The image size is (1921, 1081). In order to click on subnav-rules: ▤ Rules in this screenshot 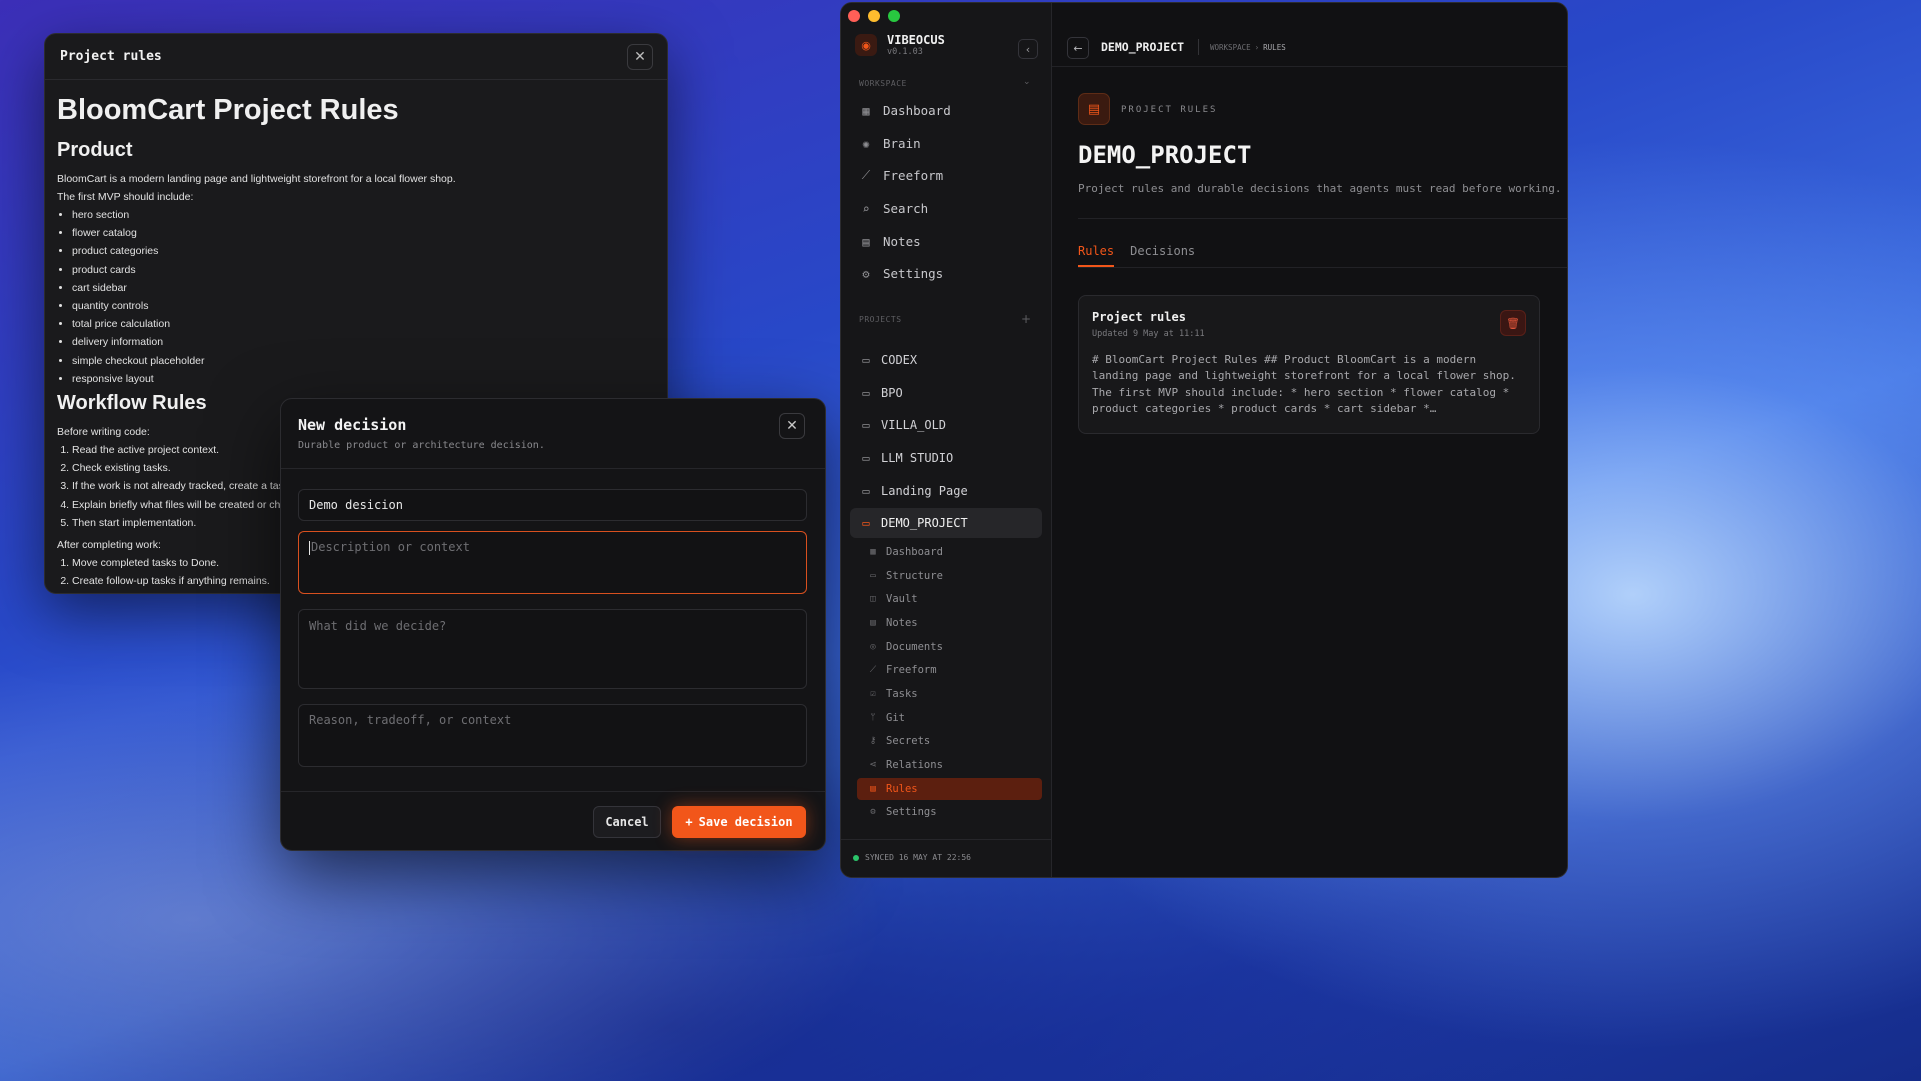, I will do `click(892, 789)`.